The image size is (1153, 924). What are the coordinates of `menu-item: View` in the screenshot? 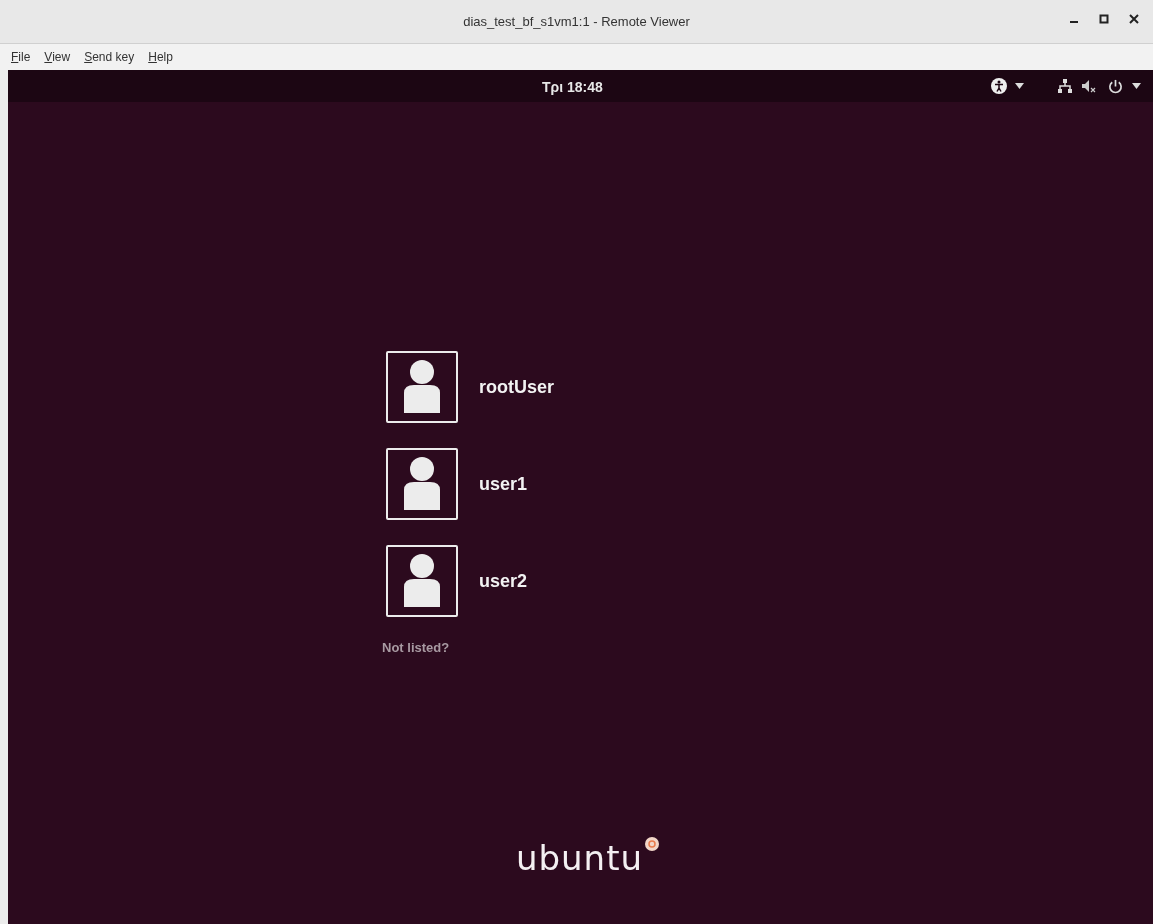 It's located at (57, 57).